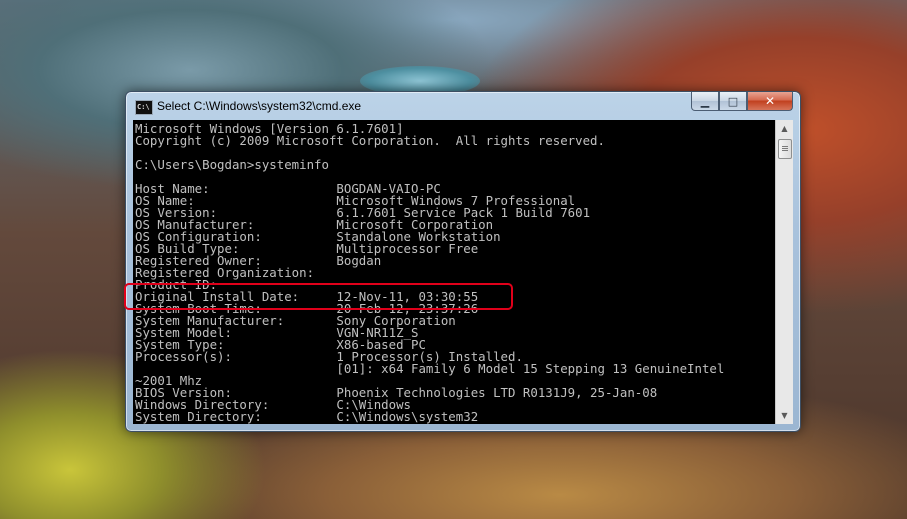 Image resolution: width=907 pixels, height=519 pixels. Describe the element at coordinates (733, 101) in the screenshot. I see `maximize-button: □` at that location.